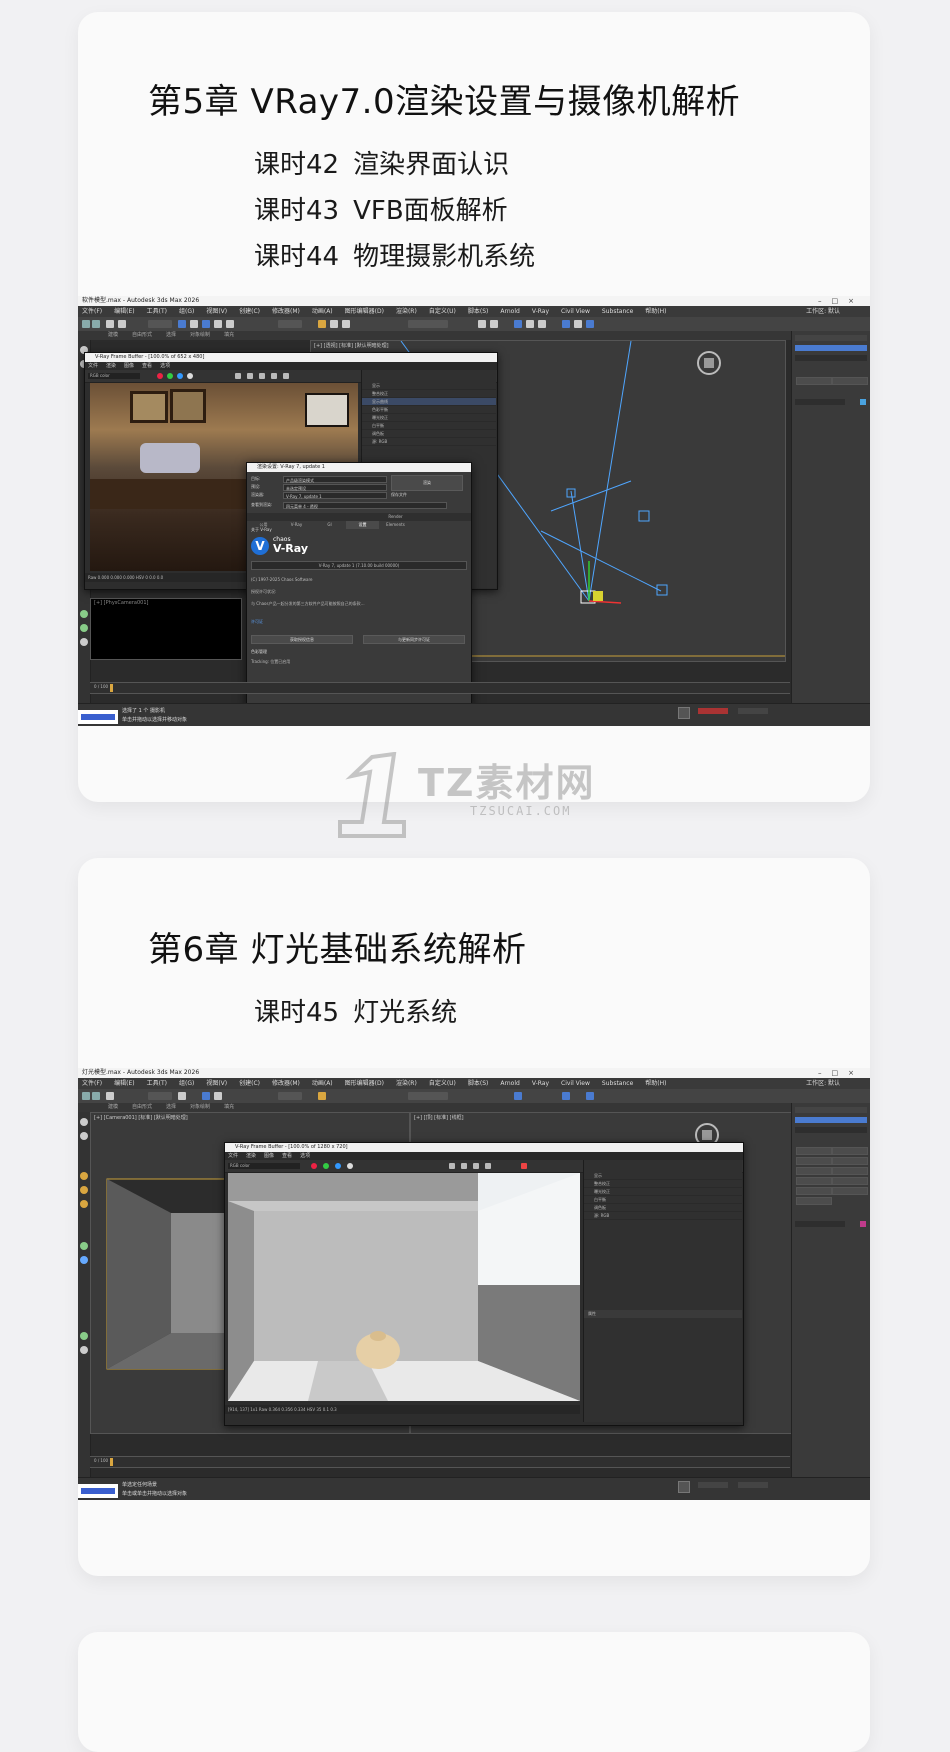 The width and height of the screenshot is (950, 1752). What do you see at coordinates (494, 324) in the screenshot?
I see `align-icon` at bounding box center [494, 324].